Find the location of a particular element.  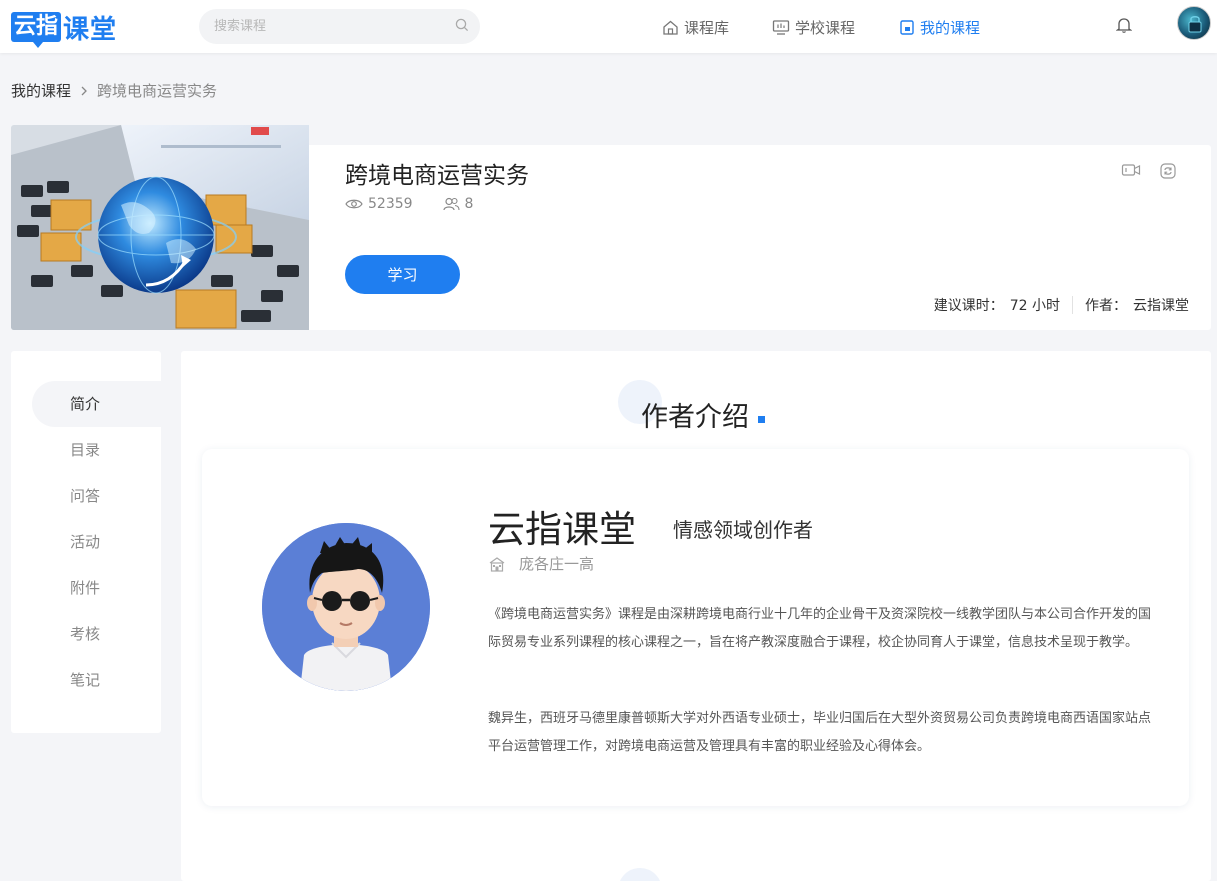

lock-avatar-icon is located at coordinates (1195, 24).